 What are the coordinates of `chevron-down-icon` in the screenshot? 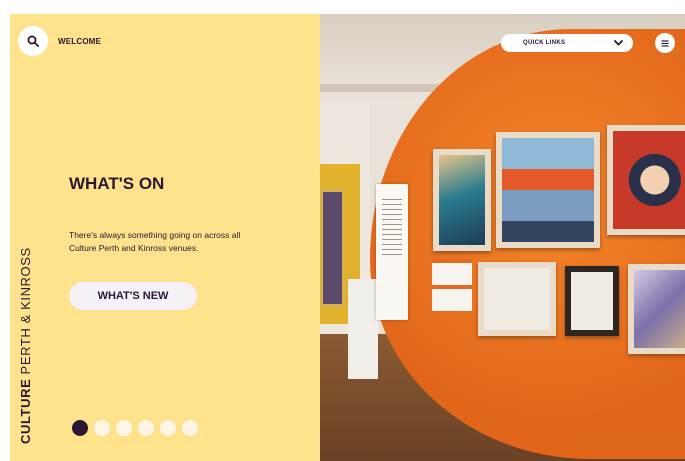 It's located at (618, 43).